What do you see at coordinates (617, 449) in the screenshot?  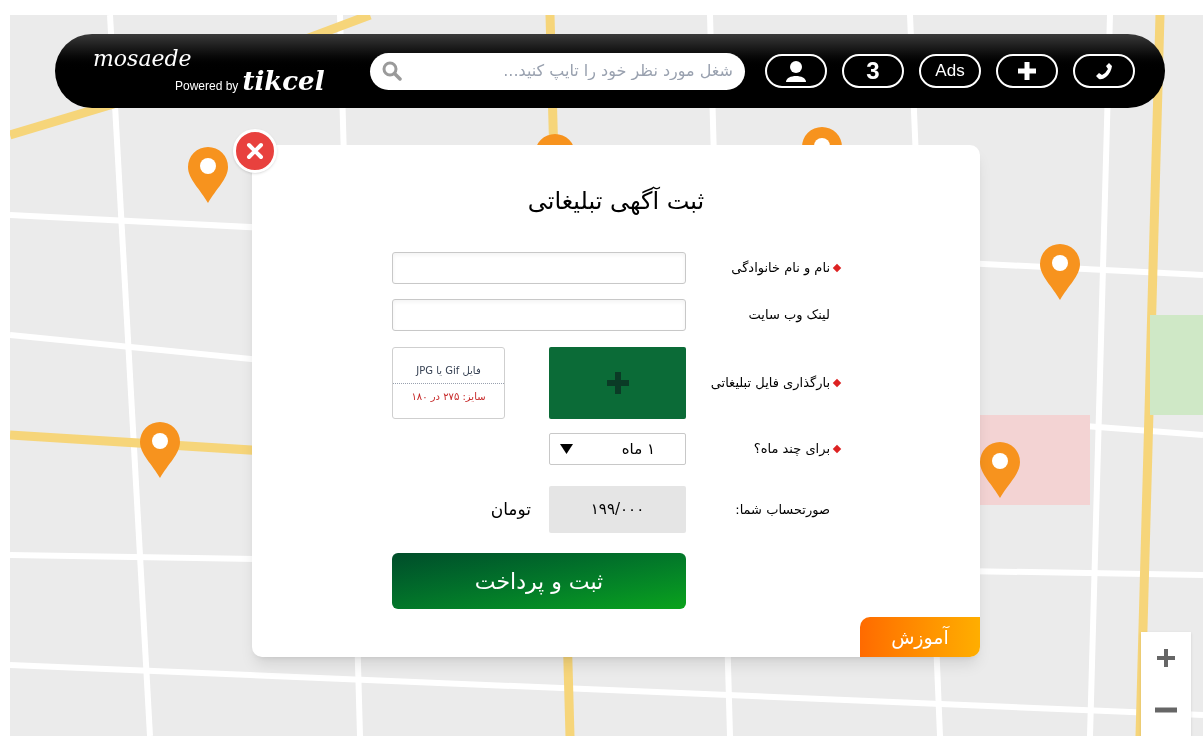 I see `months-dropdown: ۱ ماه` at bounding box center [617, 449].